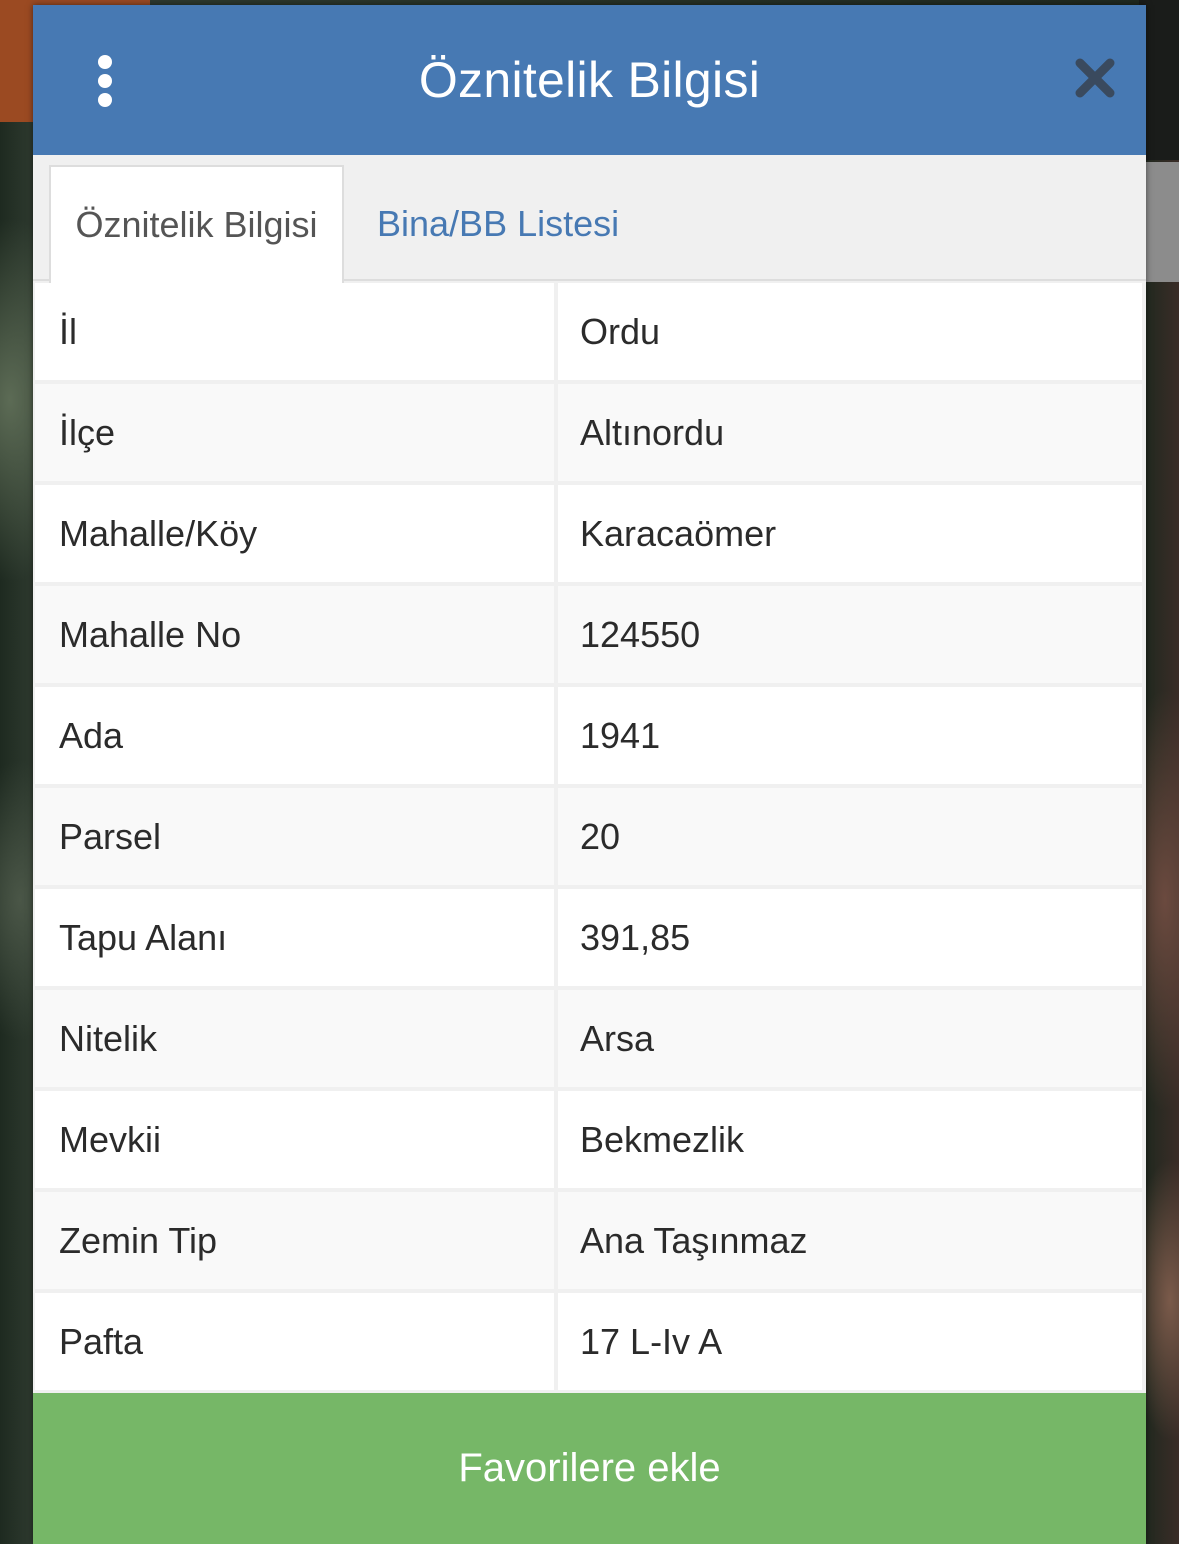  I want to click on tab-building-list: Bina/BB Listesi, so click(498, 224).